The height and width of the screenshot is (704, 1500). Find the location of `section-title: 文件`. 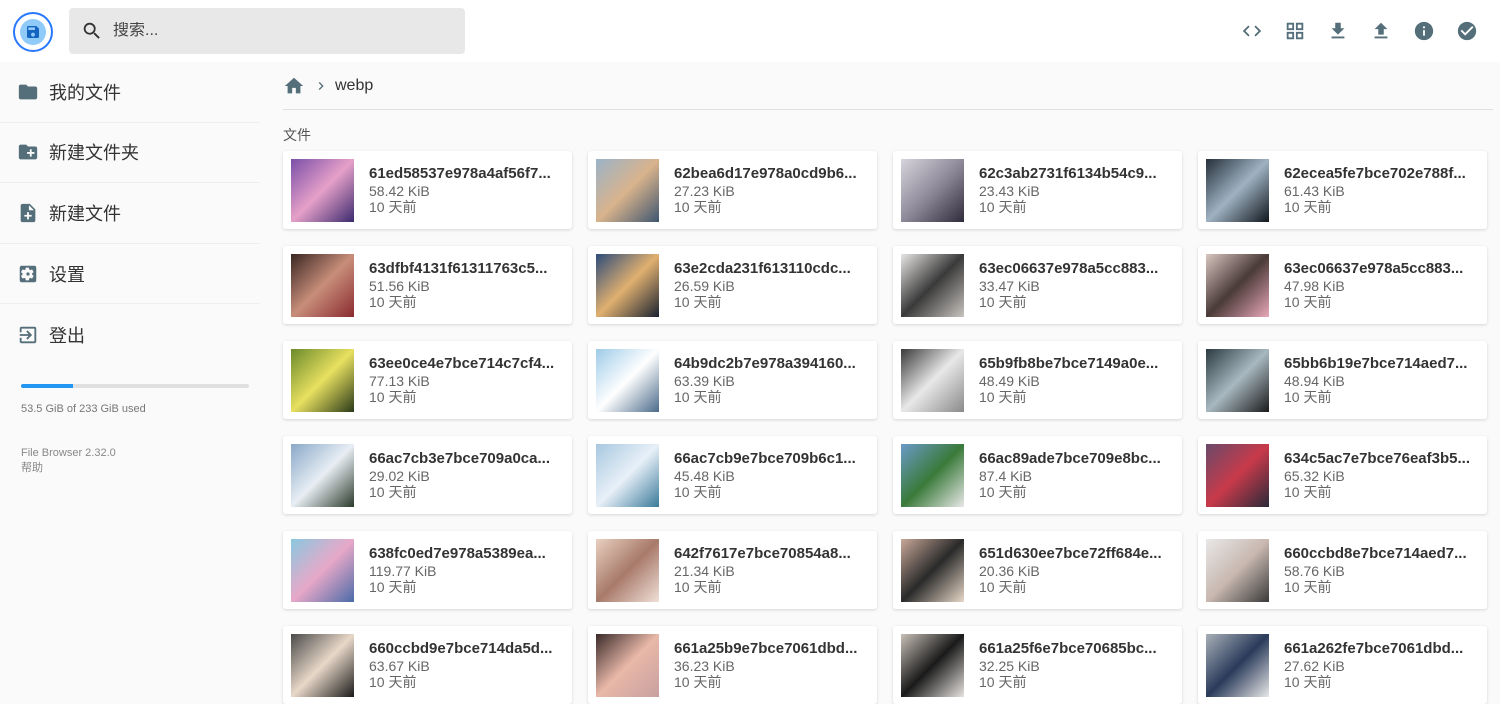

section-title: 文件 is located at coordinates (297, 135).